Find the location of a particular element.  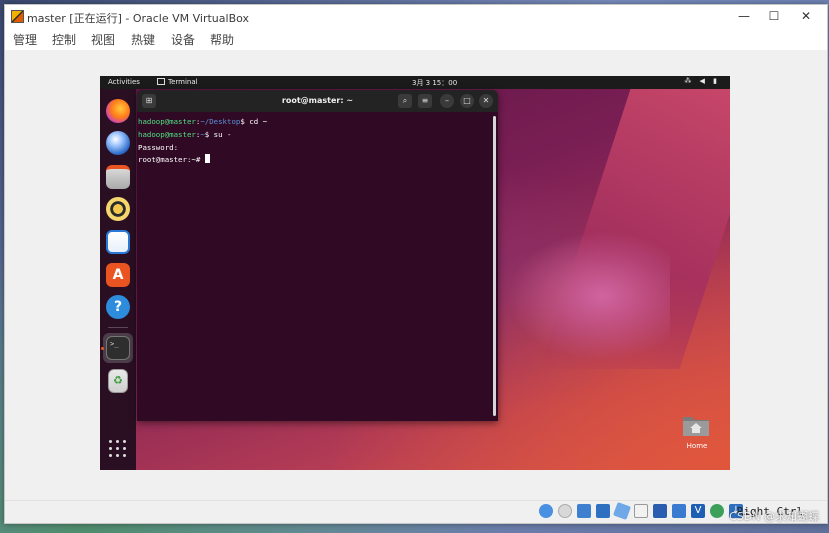

close-button: ✕ is located at coordinates (806, 16).